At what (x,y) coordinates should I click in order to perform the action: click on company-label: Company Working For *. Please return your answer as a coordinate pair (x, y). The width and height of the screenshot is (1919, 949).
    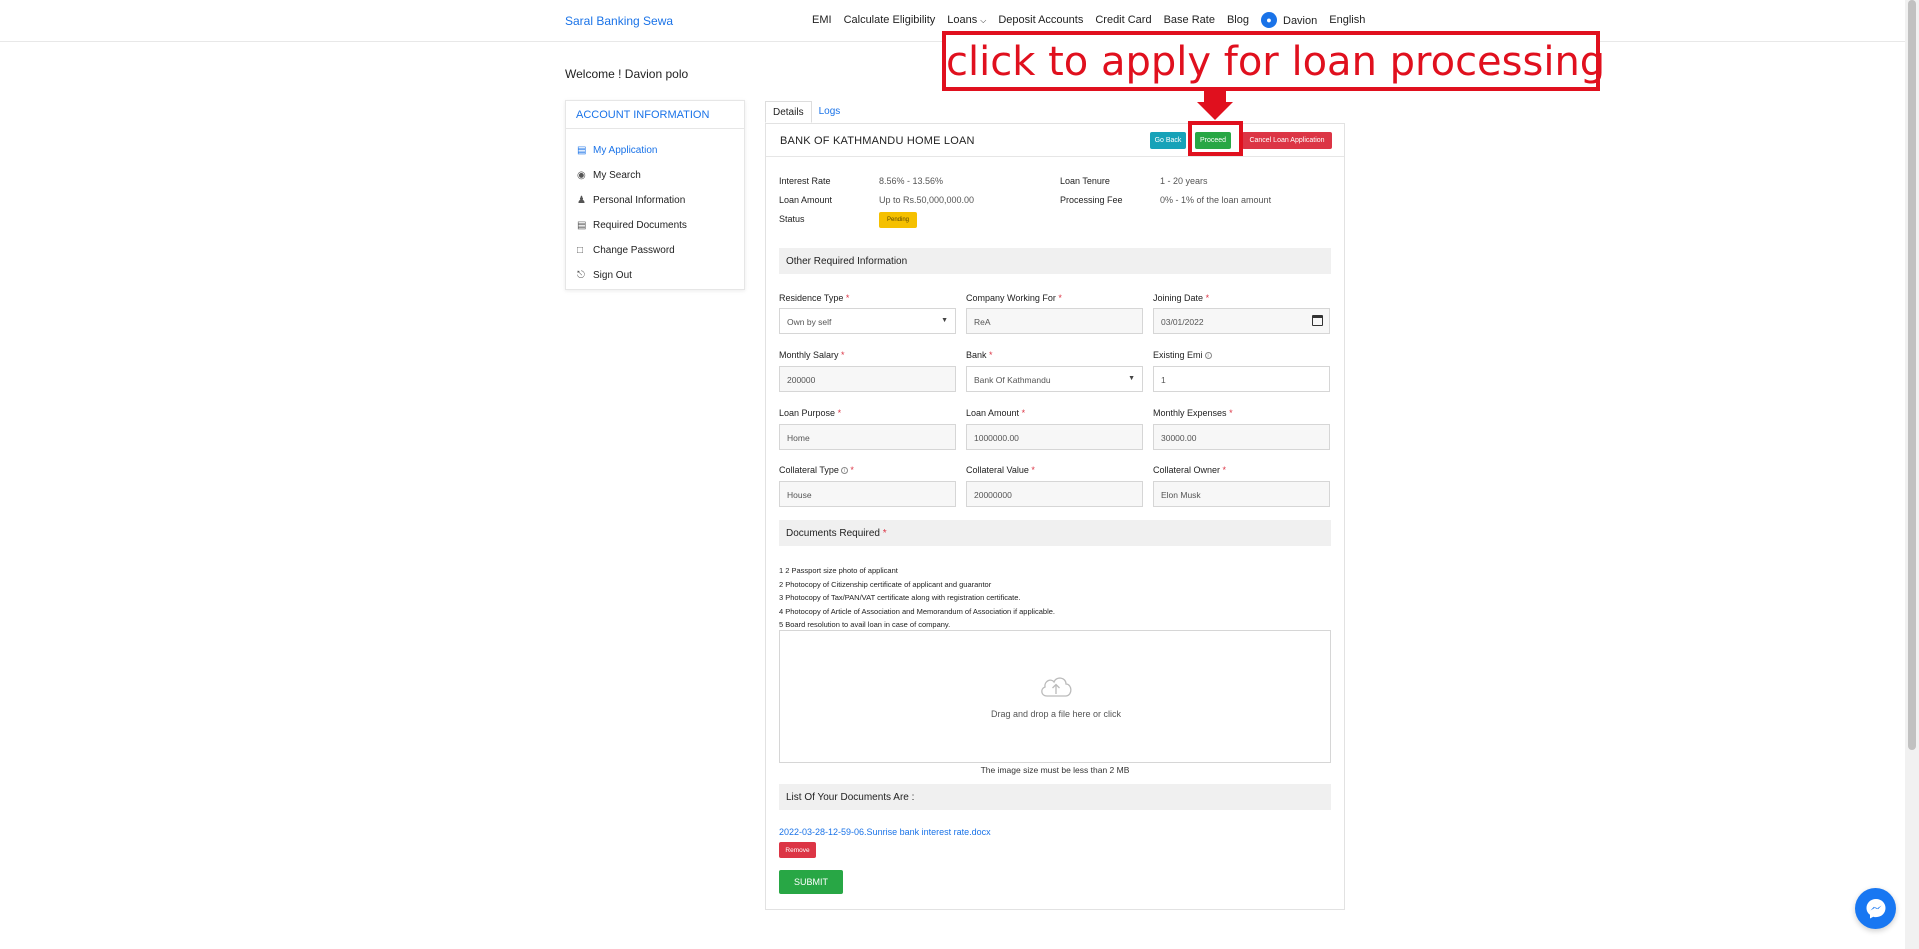
    Looking at the image, I should click on (1014, 298).